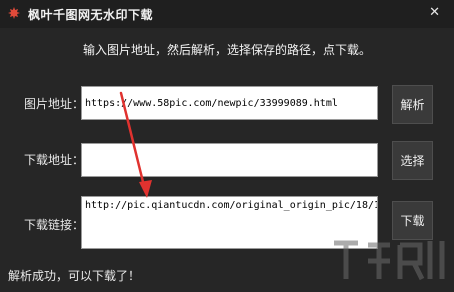 This screenshot has height=292, width=454. What do you see at coordinates (226, 50) in the screenshot?
I see `instruction-text: 输入图片地址，然后解析，选择保存的路径，点下载。` at bounding box center [226, 50].